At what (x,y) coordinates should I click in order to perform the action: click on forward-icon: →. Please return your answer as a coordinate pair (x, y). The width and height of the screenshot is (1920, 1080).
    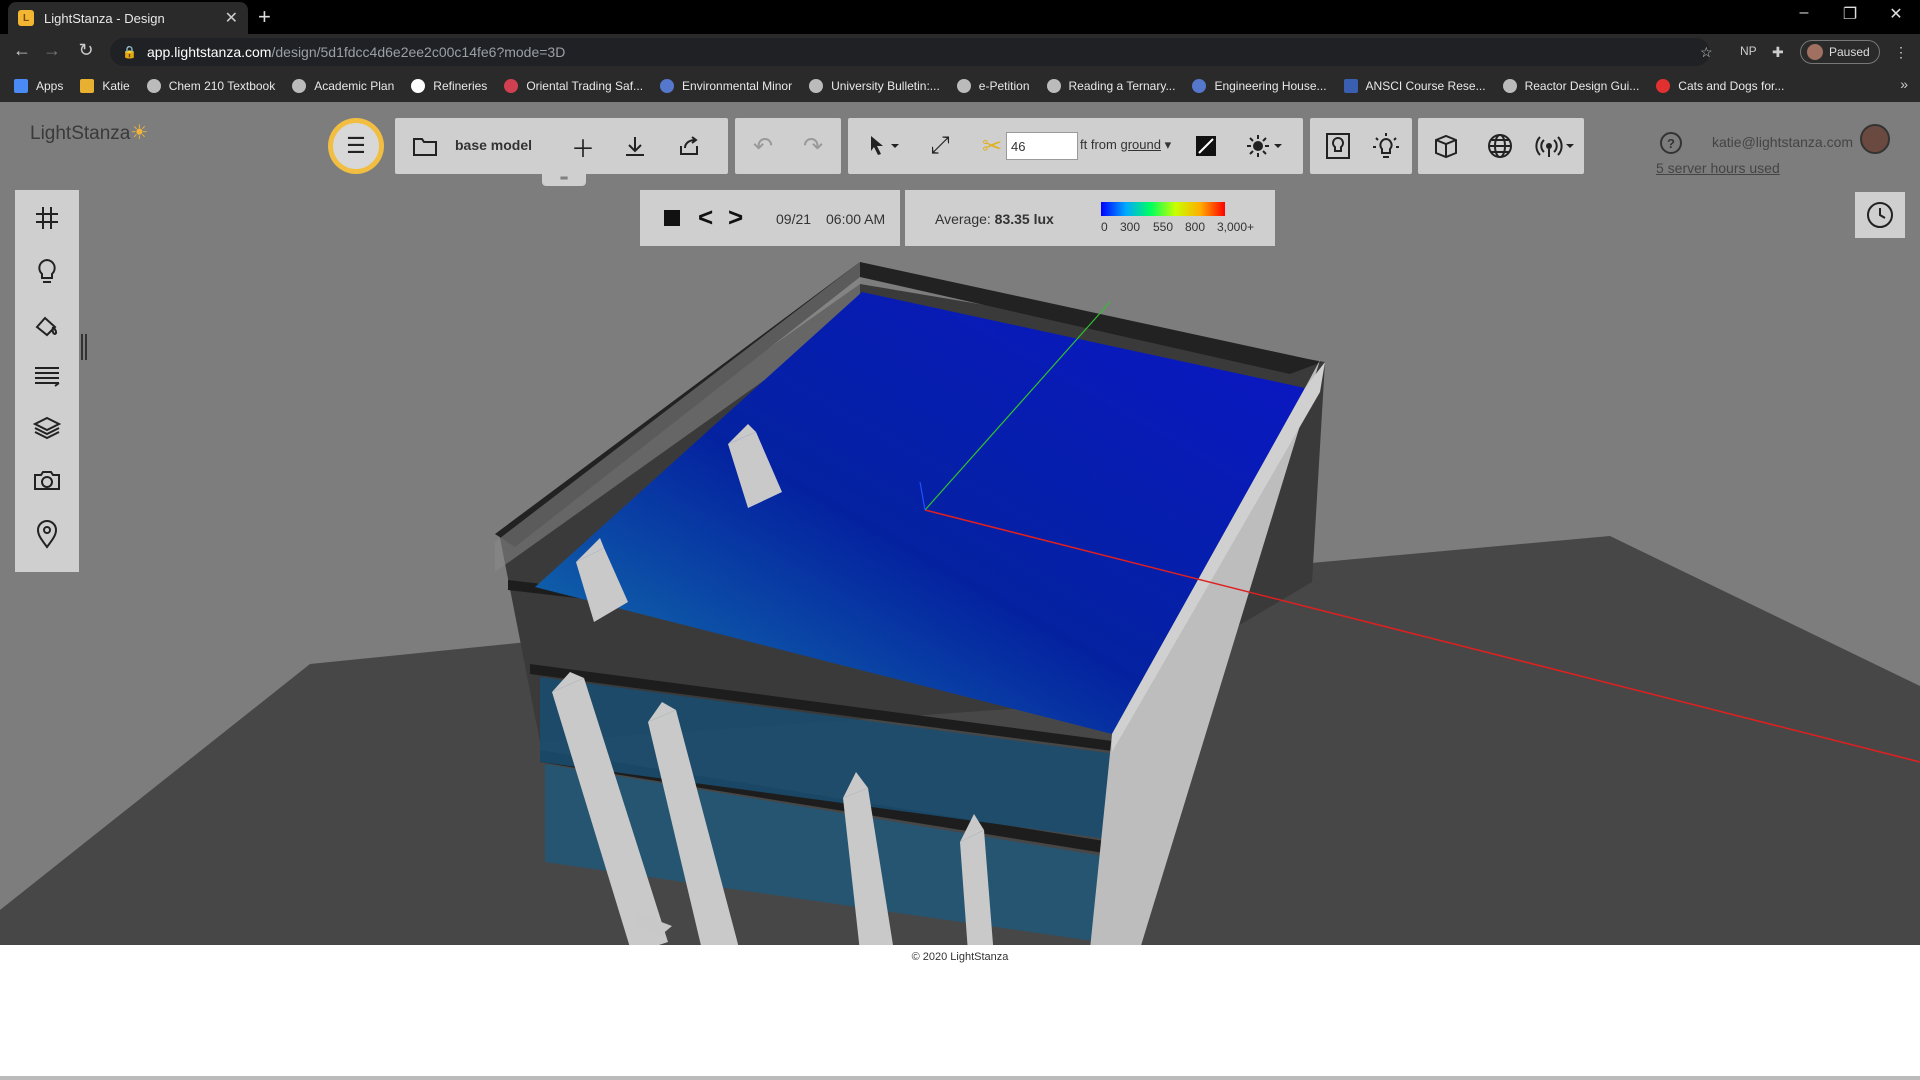
    Looking at the image, I should click on (52, 50).